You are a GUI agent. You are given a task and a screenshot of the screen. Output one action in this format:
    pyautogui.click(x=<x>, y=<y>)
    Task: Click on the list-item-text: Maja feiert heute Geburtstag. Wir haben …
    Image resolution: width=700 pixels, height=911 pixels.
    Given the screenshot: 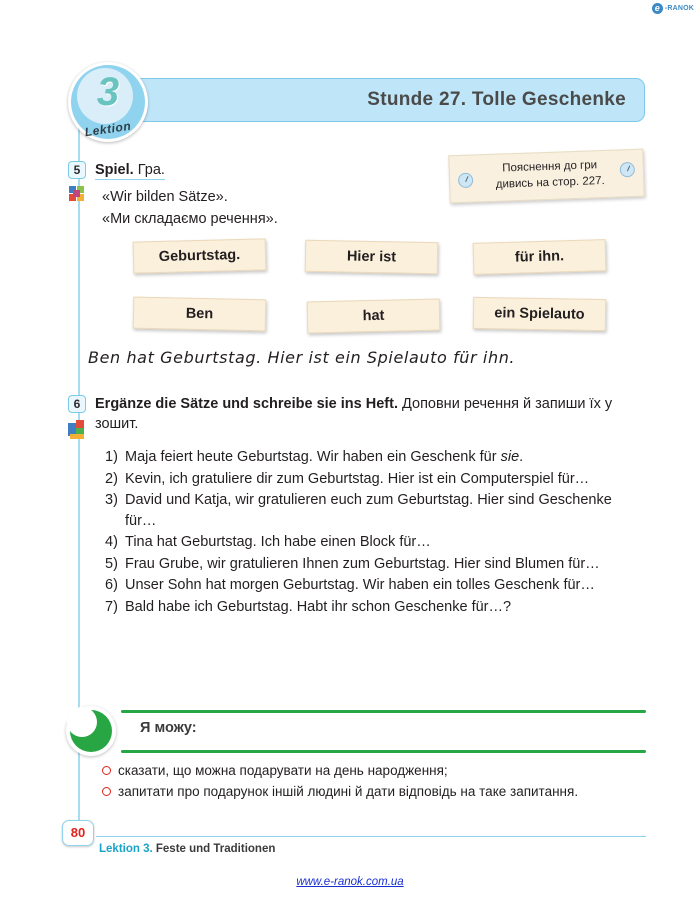 What is the action you would take?
    pyautogui.click(x=324, y=457)
    